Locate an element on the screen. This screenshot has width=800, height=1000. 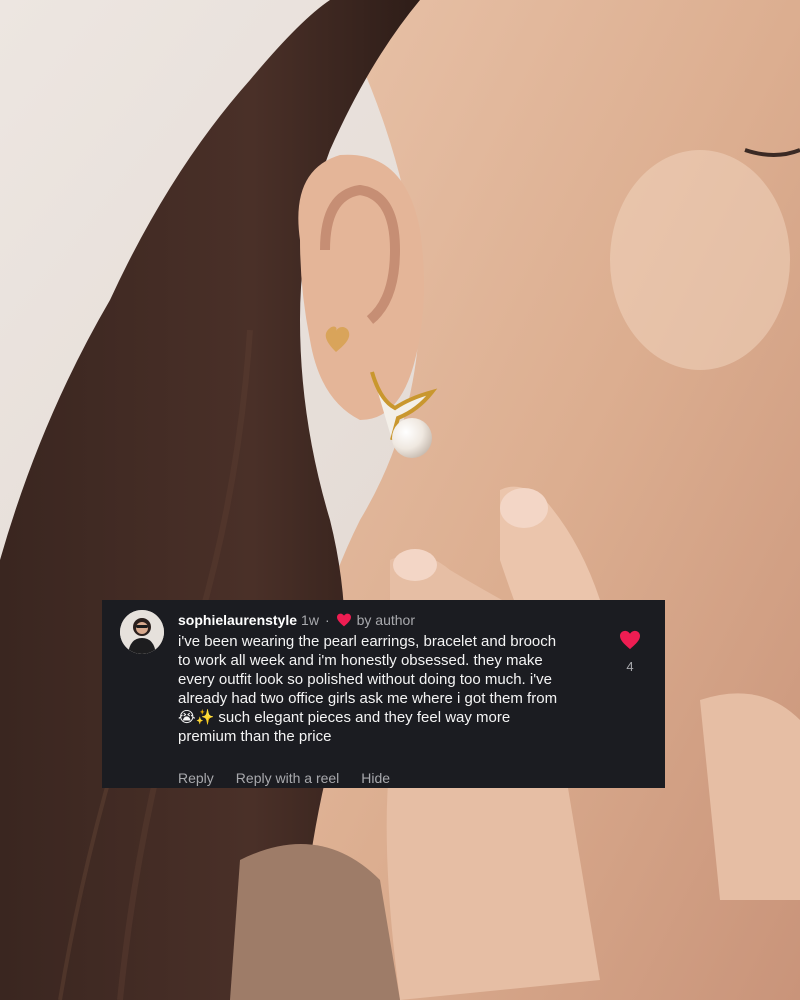
comment-meta: sophielaurenstyle 1w · by author is located at coordinates (296, 620).